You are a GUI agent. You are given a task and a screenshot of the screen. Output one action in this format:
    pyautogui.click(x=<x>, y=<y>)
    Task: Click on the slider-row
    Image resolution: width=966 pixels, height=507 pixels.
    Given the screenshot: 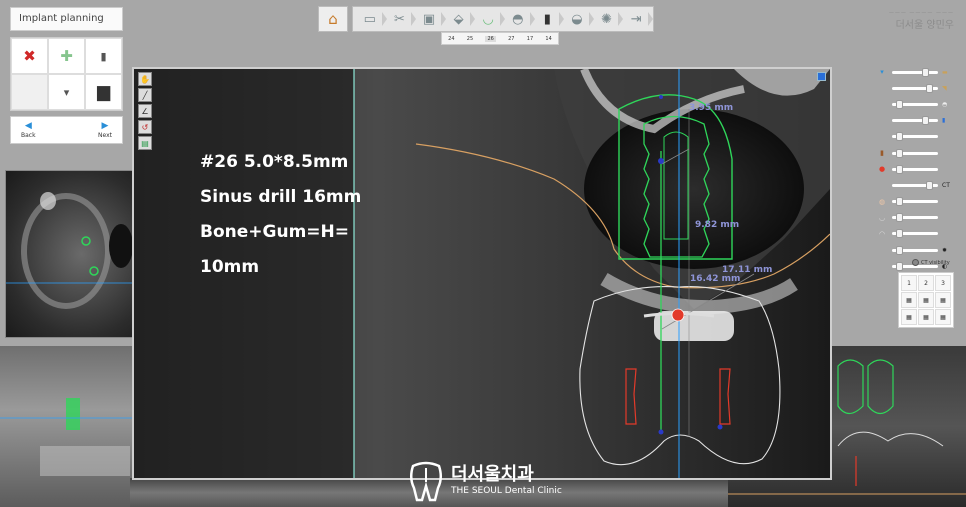 What is the action you would take?
    pyautogui.click(x=916, y=137)
    